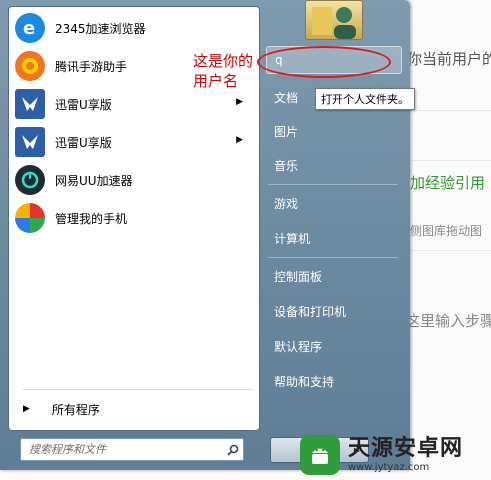 The height and width of the screenshot is (480, 491). What do you see at coordinates (406, 448) in the screenshot?
I see `watermark-title: 天源安卓网` at bounding box center [406, 448].